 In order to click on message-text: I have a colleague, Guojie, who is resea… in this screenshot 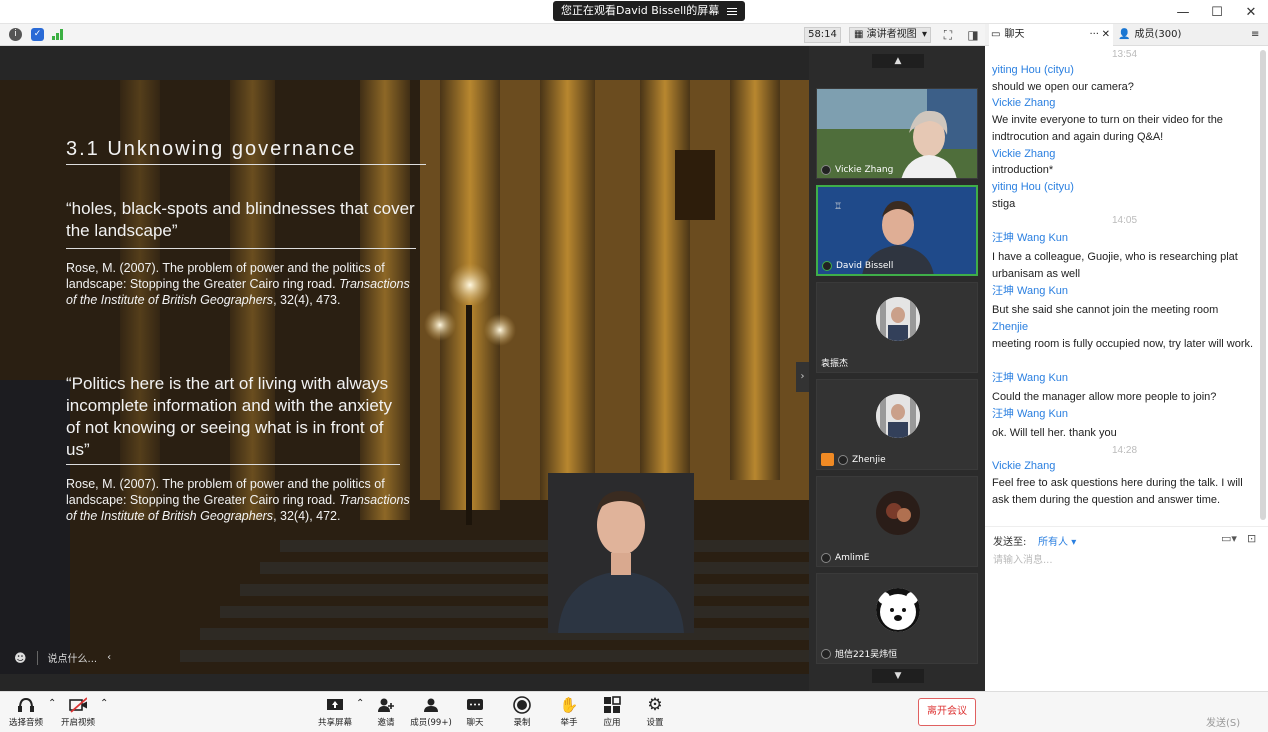, I will do `click(1115, 265)`.